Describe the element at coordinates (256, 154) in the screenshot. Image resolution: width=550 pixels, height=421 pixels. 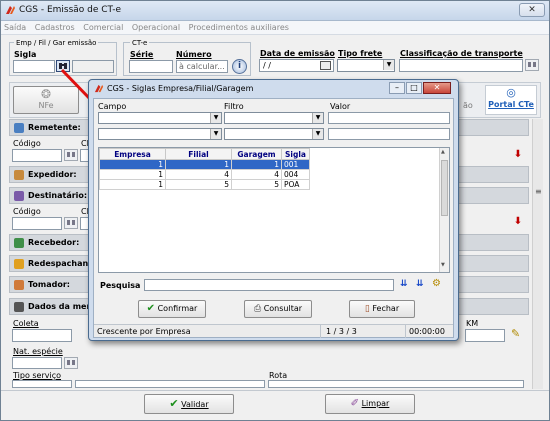
I see `column-header: Garagem` at that location.